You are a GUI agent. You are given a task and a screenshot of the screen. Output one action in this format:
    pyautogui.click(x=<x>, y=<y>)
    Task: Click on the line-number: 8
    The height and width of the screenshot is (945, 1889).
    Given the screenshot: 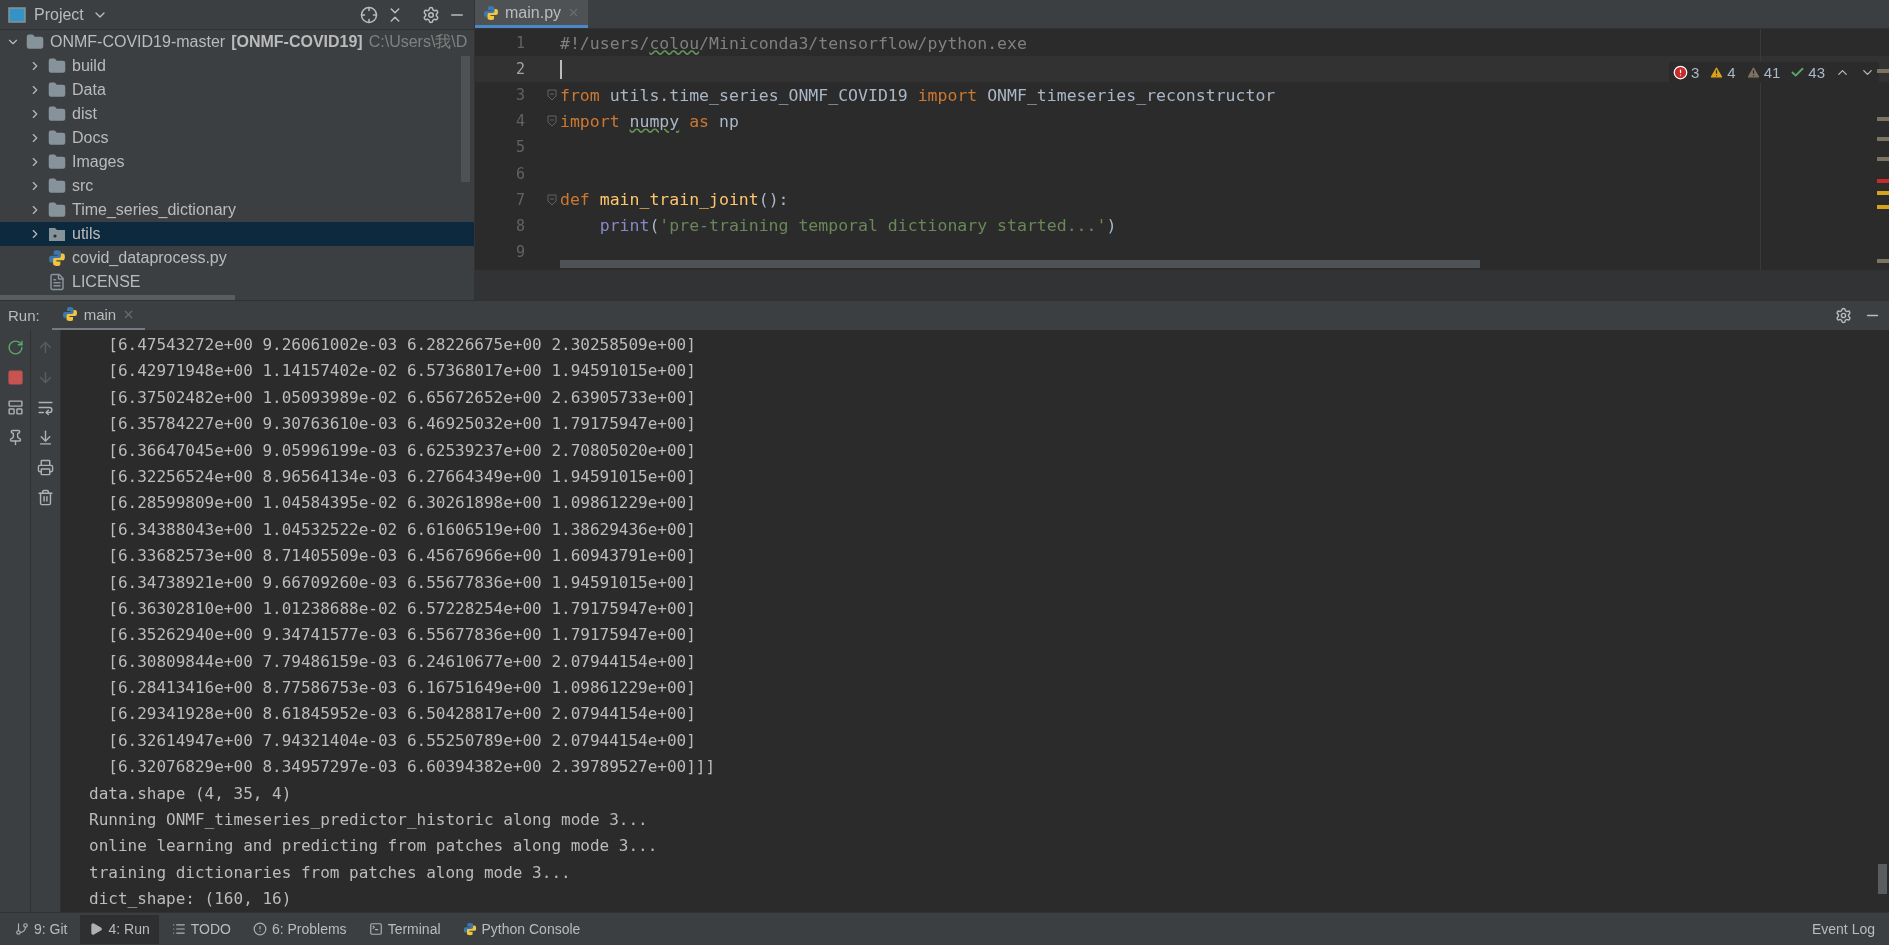 What is the action you would take?
    pyautogui.click(x=519, y=225)
    